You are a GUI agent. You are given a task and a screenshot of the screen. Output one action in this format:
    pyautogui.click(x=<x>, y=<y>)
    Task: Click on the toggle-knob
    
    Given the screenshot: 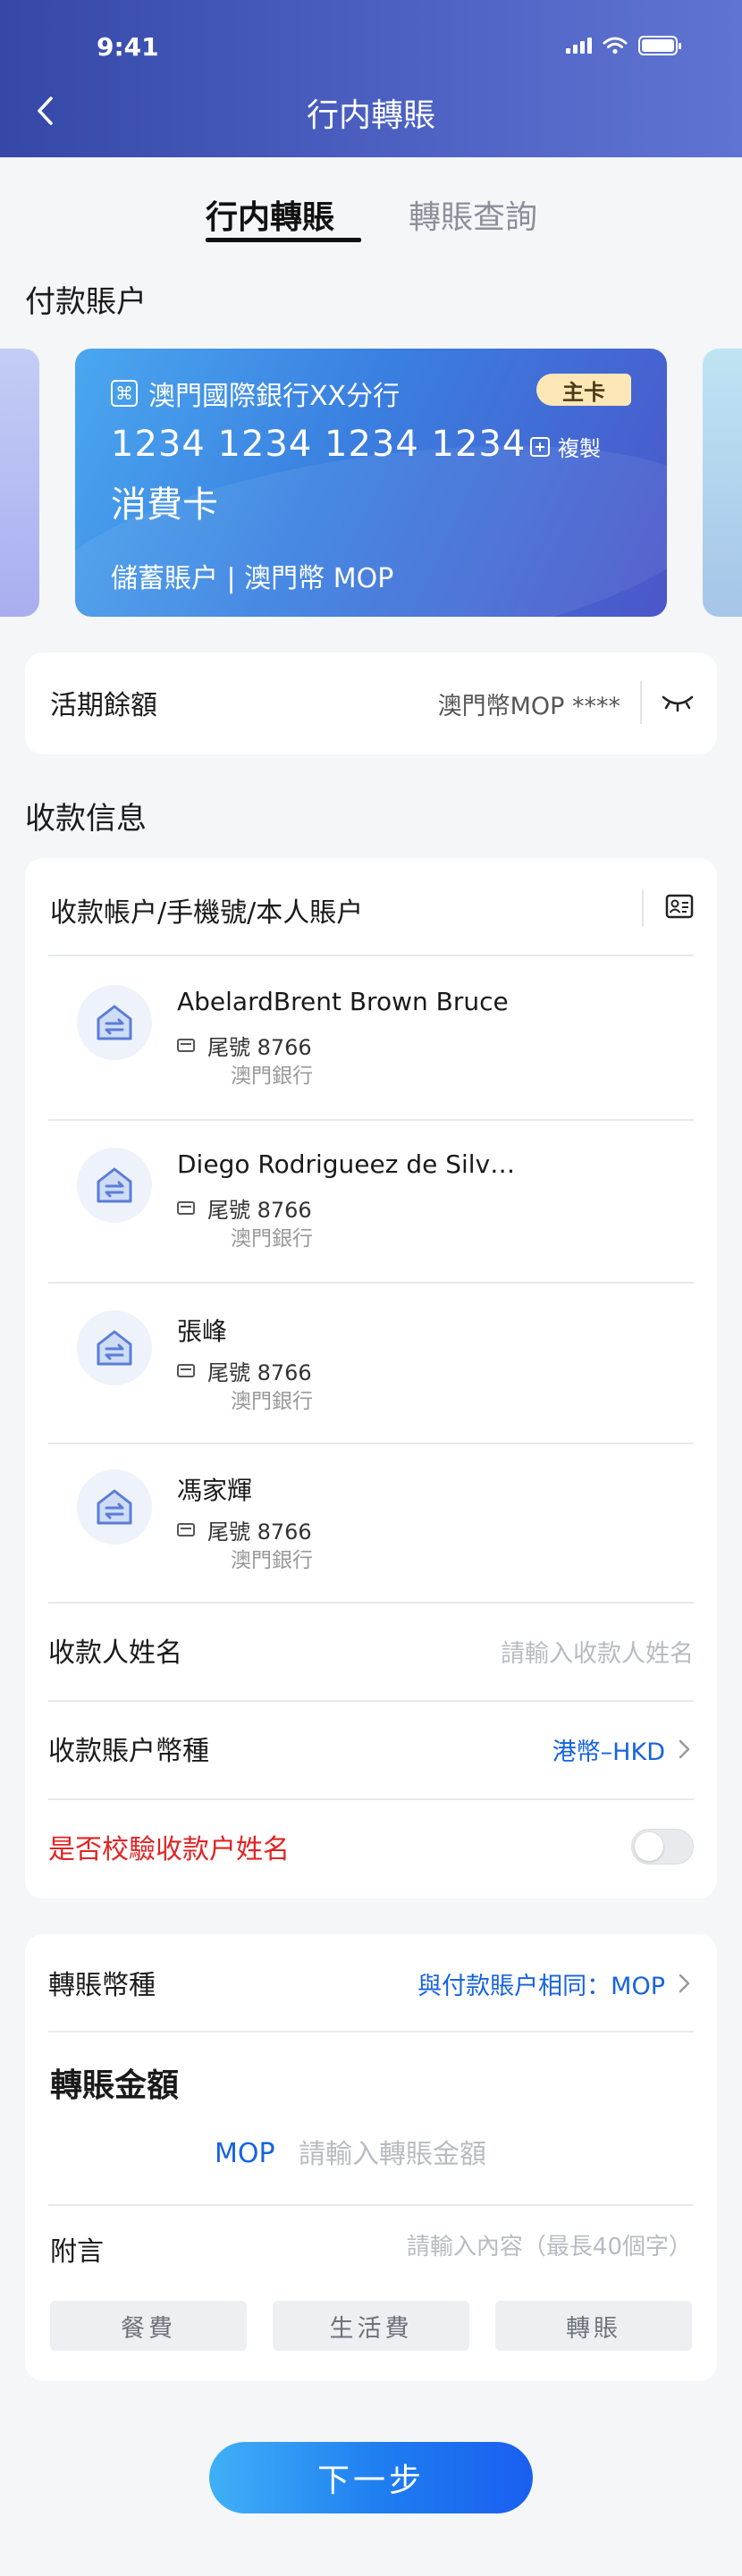 What is the action you would take?
    pyautogui.click(x=649, y=1847)
    